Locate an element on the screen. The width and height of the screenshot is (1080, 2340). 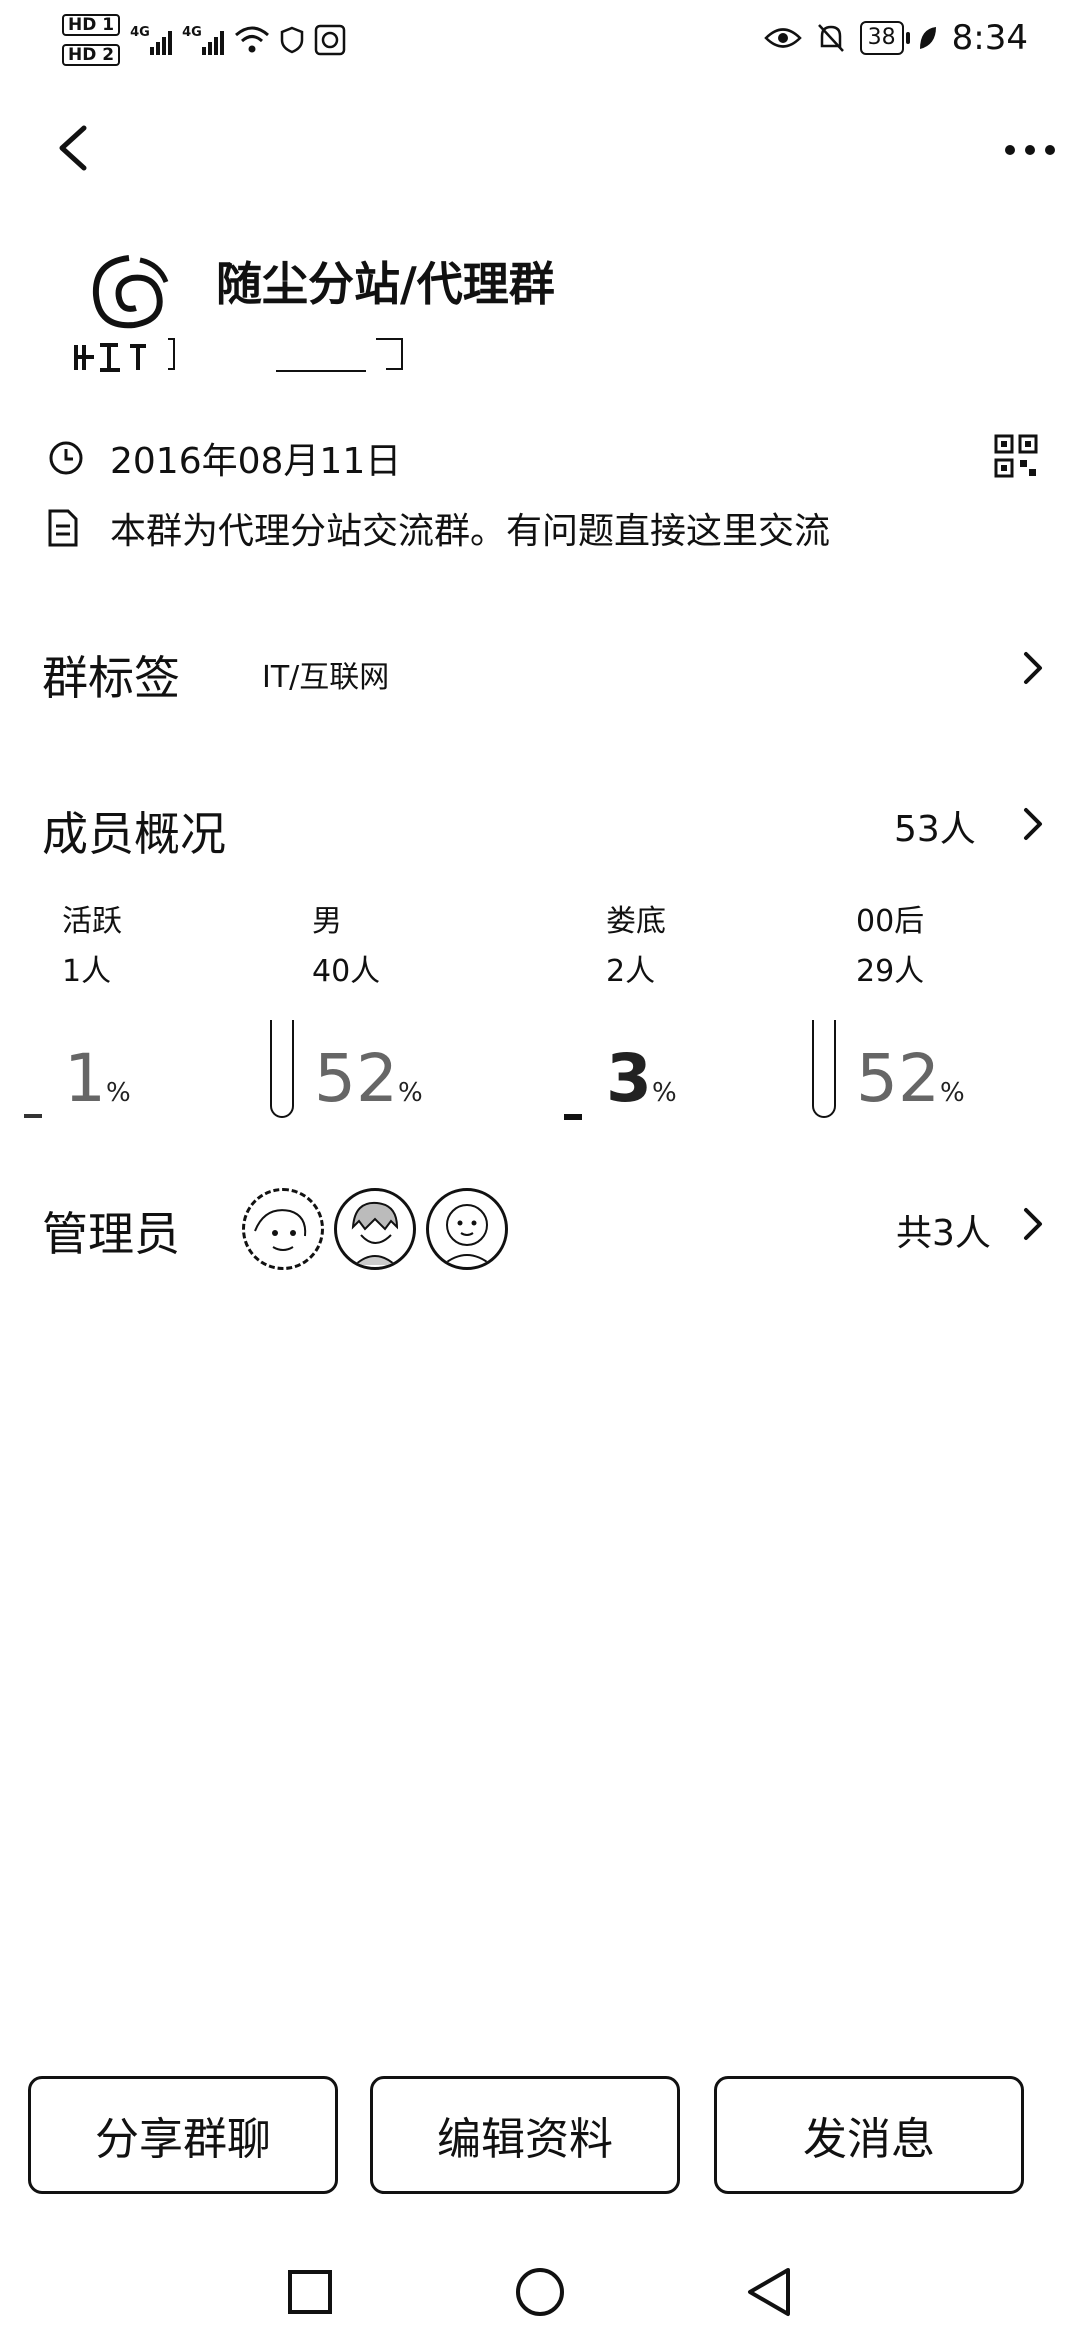
percent-age: 52 % is located at coordinates (910, 1078).